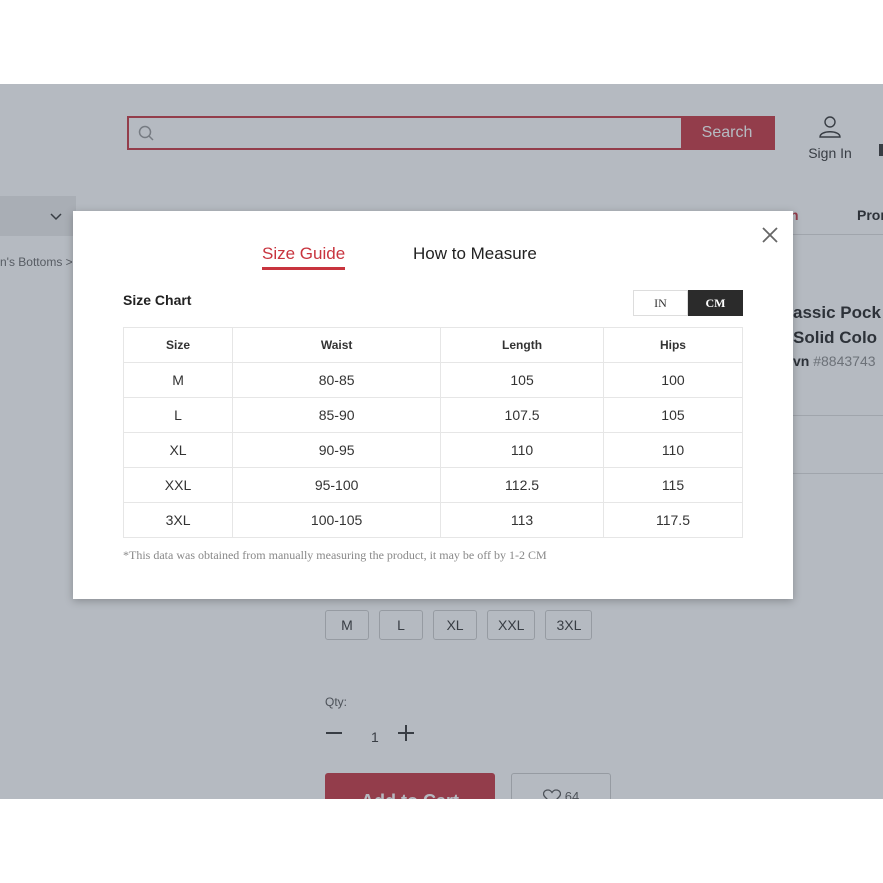  What do you see at coordinates (178, 485) in the screenshot?
I see `table-cell: XXL` at bounding box center [178, 485].